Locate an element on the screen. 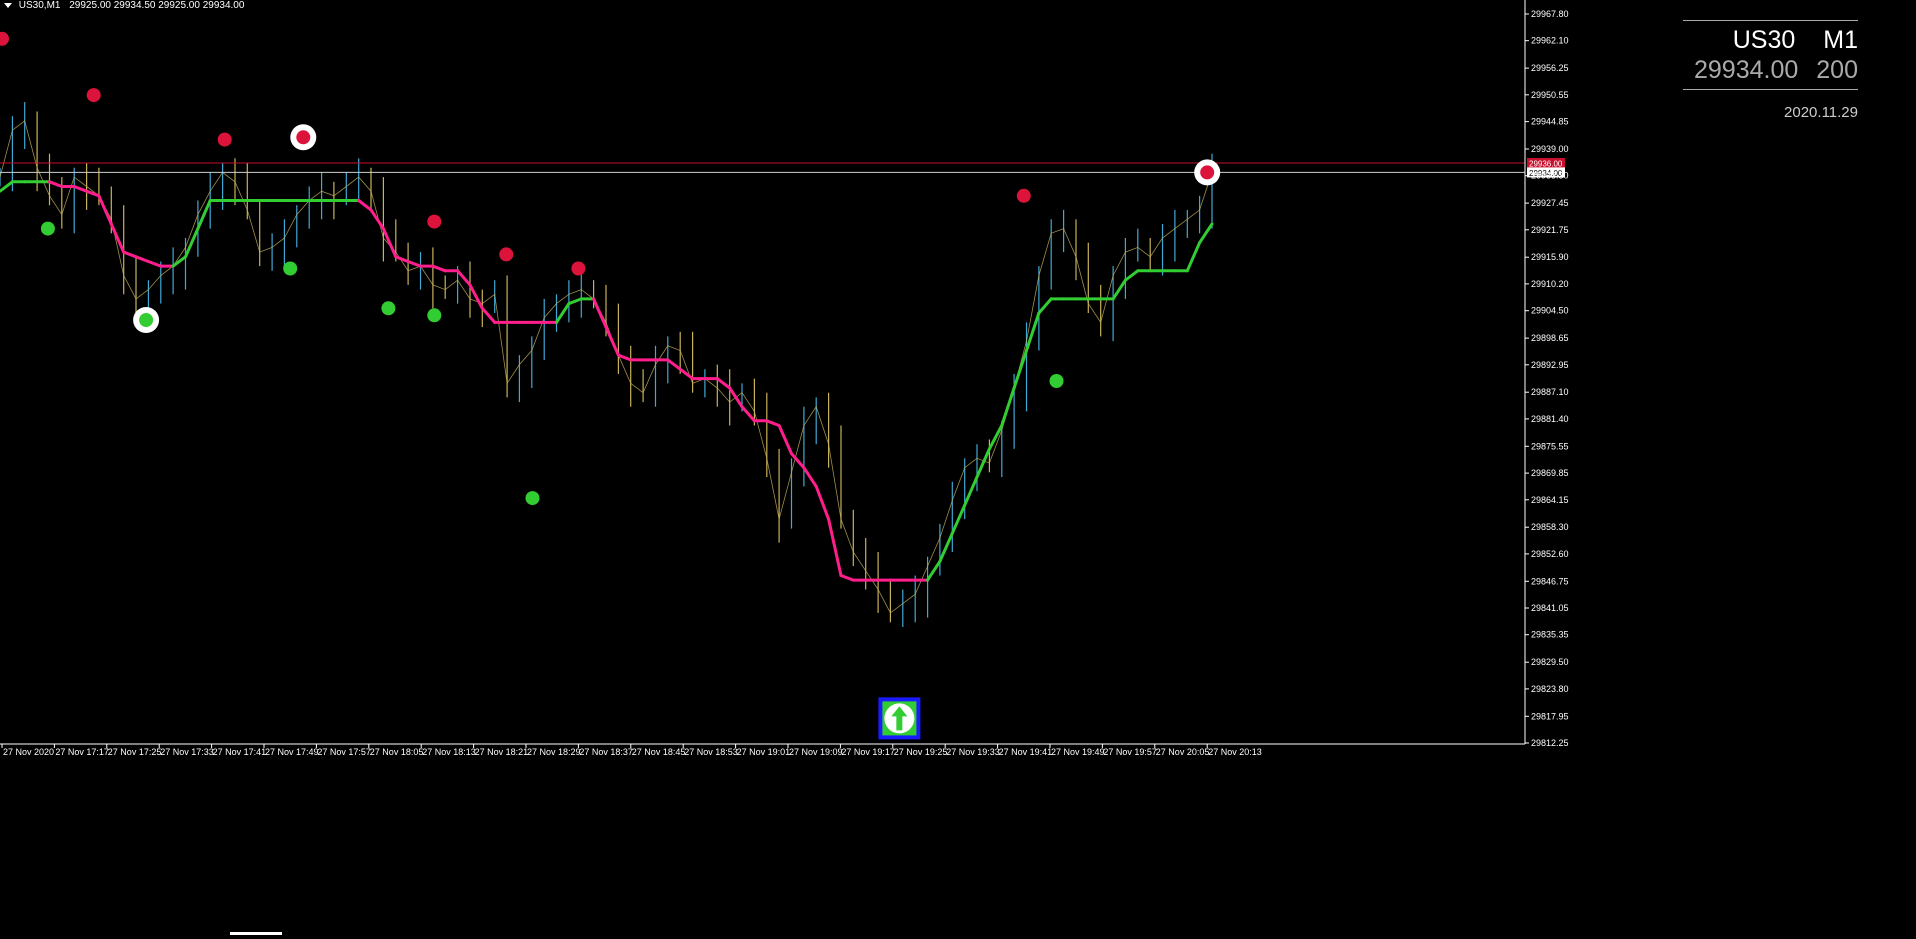 This screenshot has width=1916, height=939. y-tick-label: 29892.95 is located at coordinates (1550, 365).